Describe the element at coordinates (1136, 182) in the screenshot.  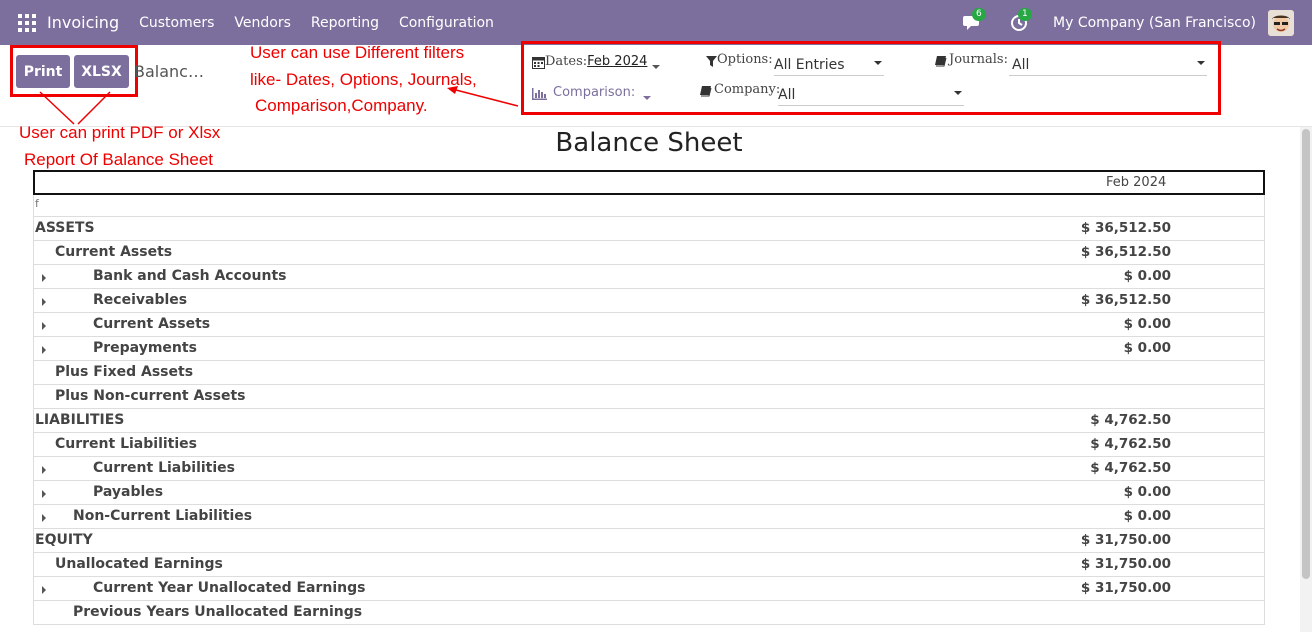
I see `column-header-period: Feb 2024` at that location.